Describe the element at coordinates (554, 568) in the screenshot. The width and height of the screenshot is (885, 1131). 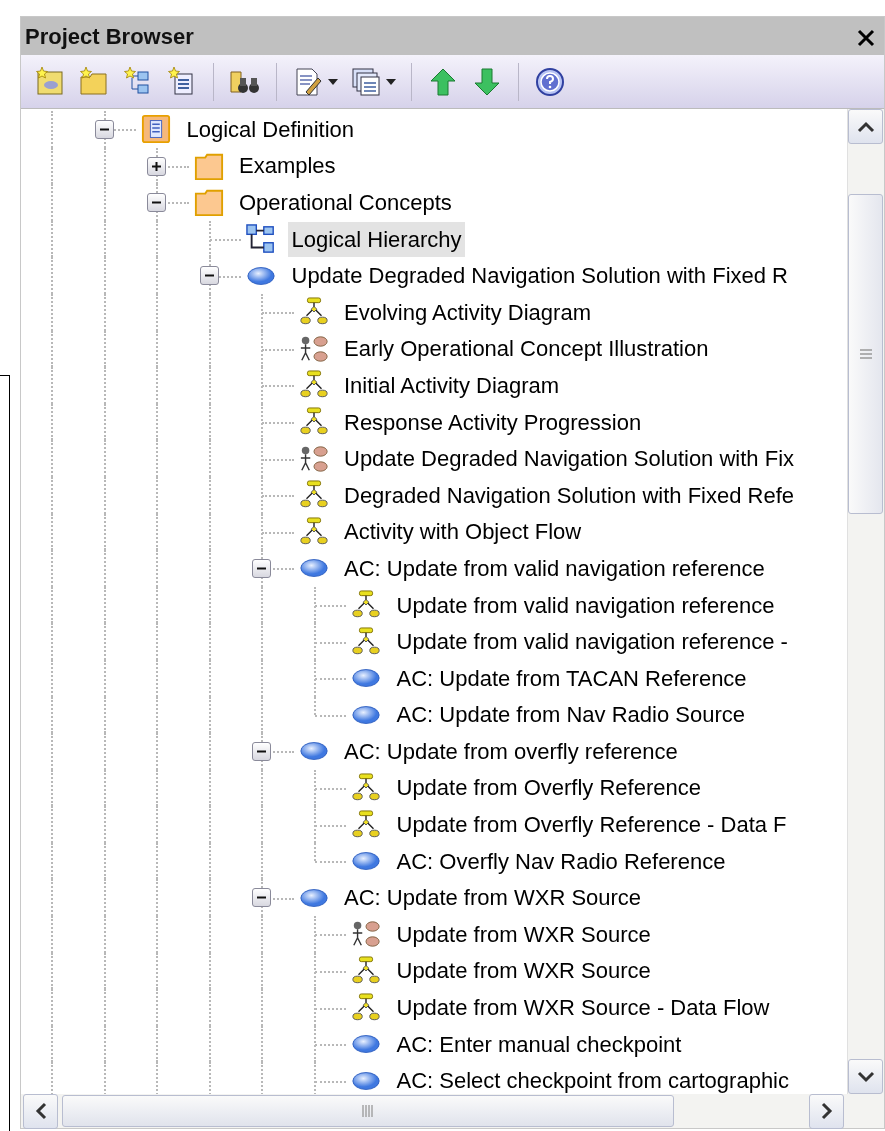
I see `tree-item: AC: Update from valid navigation reference` at that location.